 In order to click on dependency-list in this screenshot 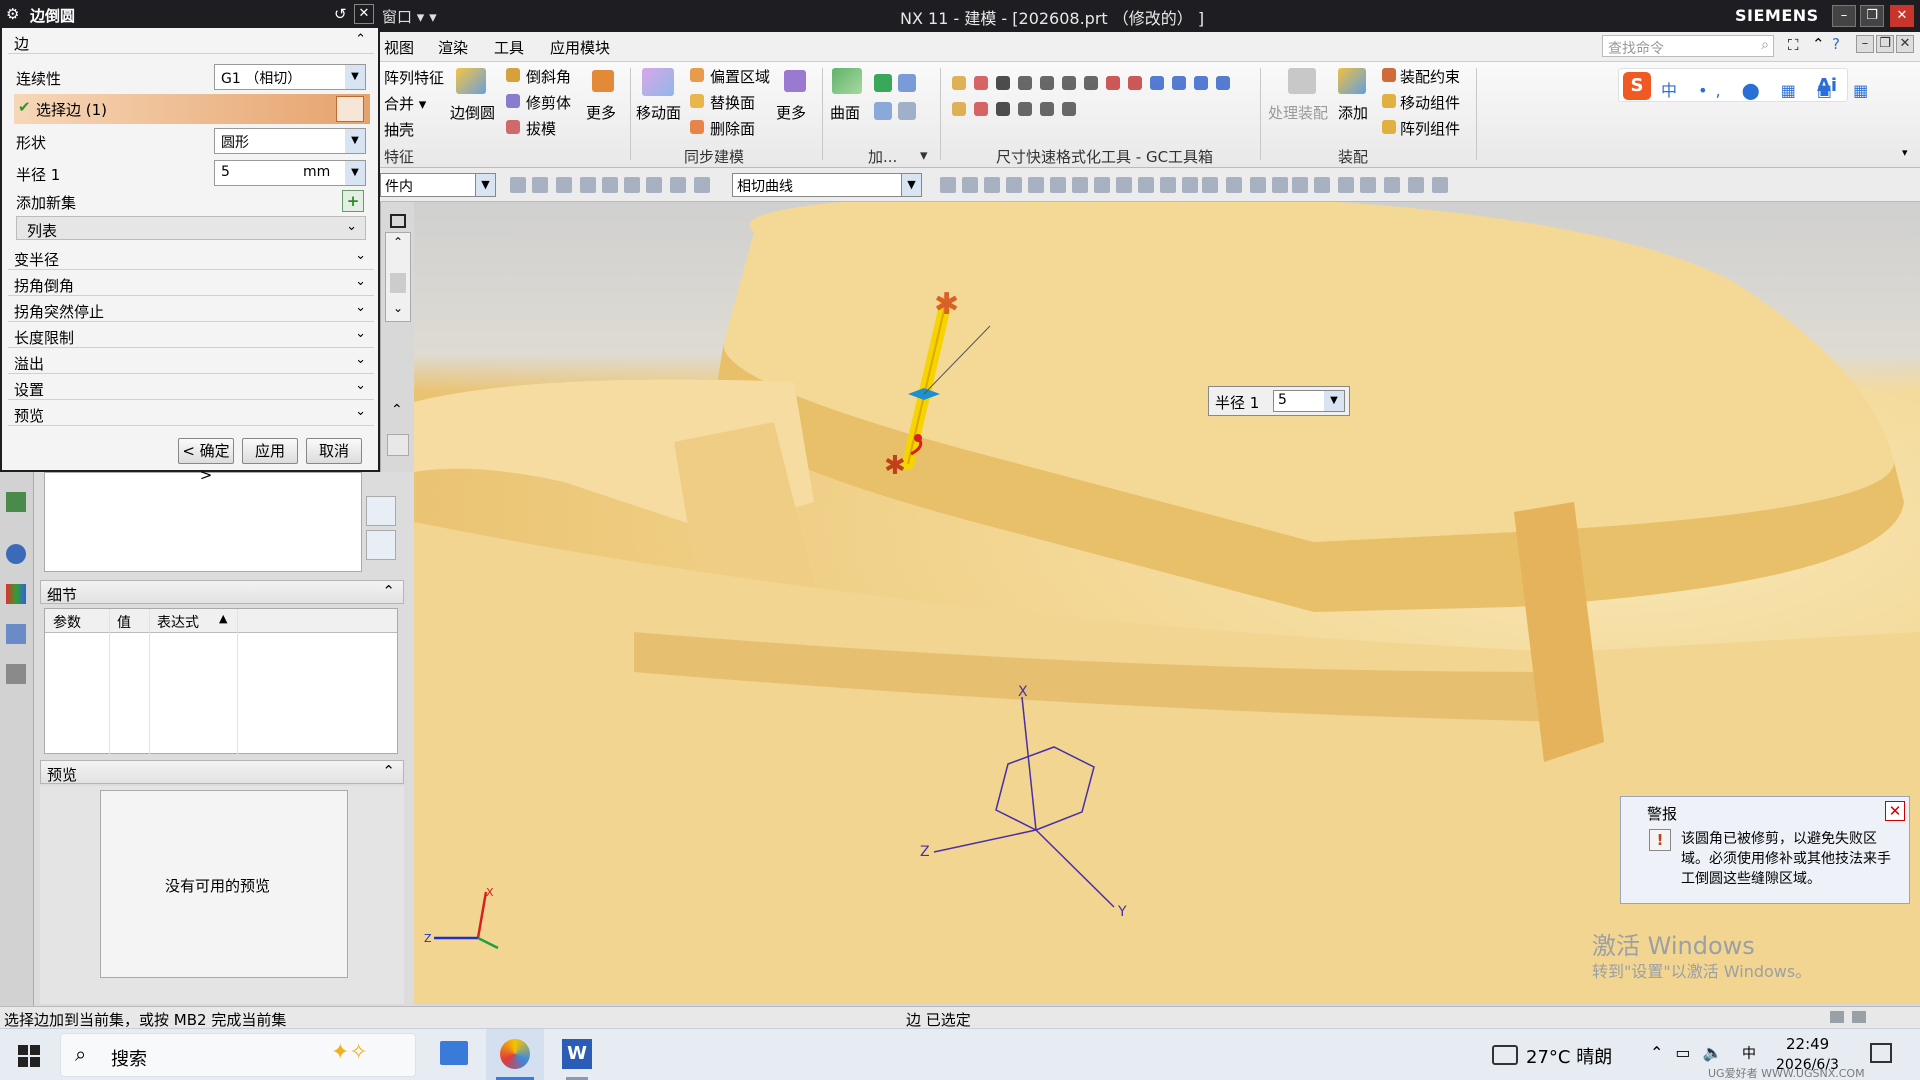, I will do `click(203, 522)`.